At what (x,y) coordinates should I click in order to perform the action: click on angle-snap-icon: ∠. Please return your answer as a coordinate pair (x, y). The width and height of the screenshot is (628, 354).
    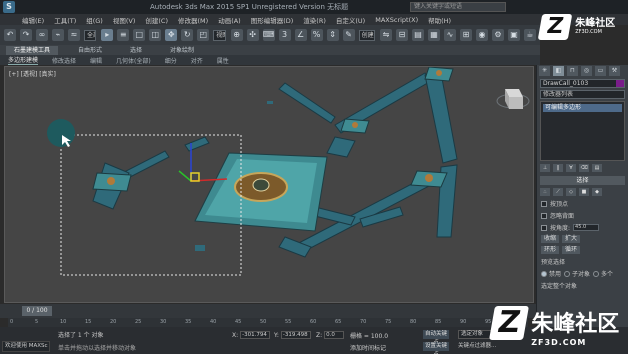
    Looking at the image, I should click on (300, 35).